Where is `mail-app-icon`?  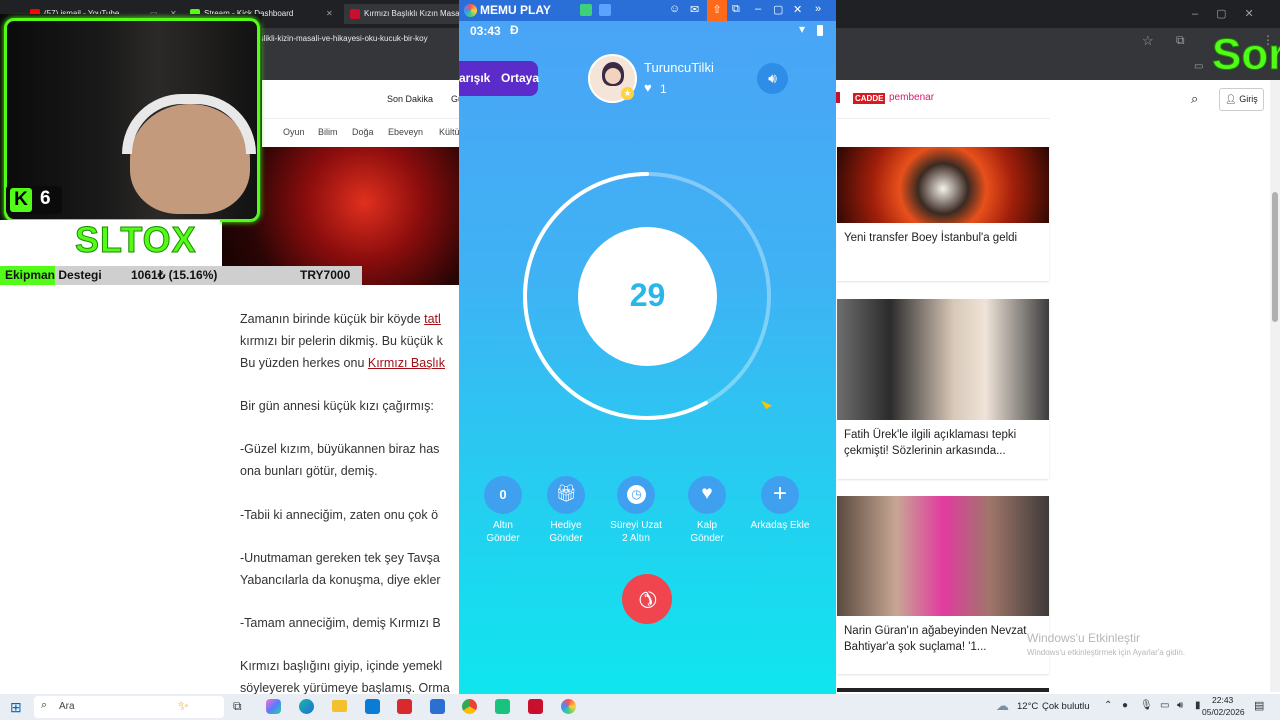 mail-app-icon is located at coordinates (437, 706).